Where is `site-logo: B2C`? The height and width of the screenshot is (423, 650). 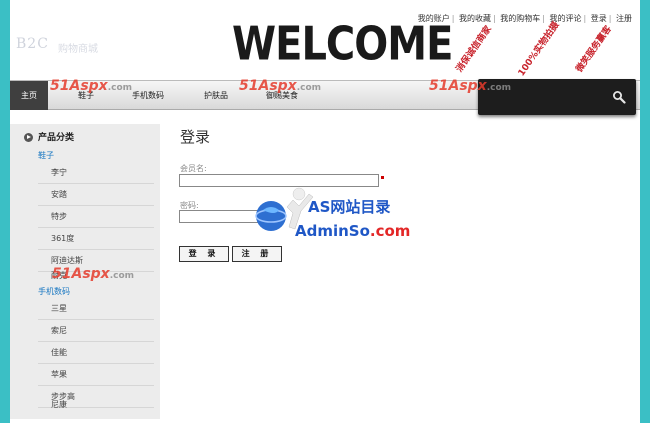 site-logo: B2C is located at coordinates (32, 44).